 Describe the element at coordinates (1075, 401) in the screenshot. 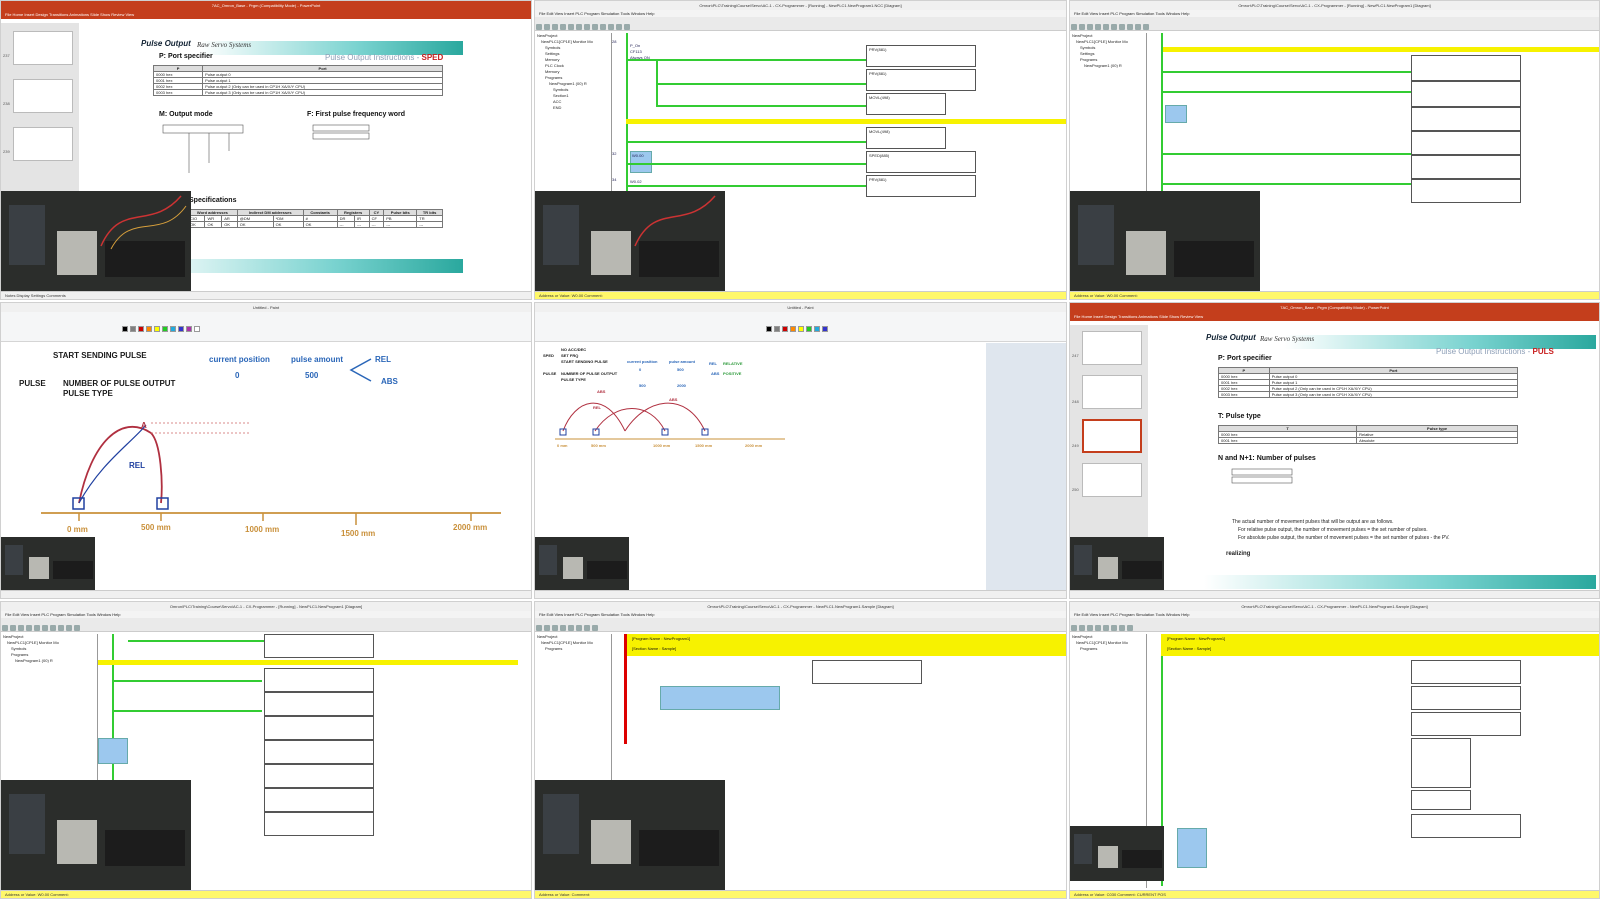

I see `slide-number: 248` at that location.